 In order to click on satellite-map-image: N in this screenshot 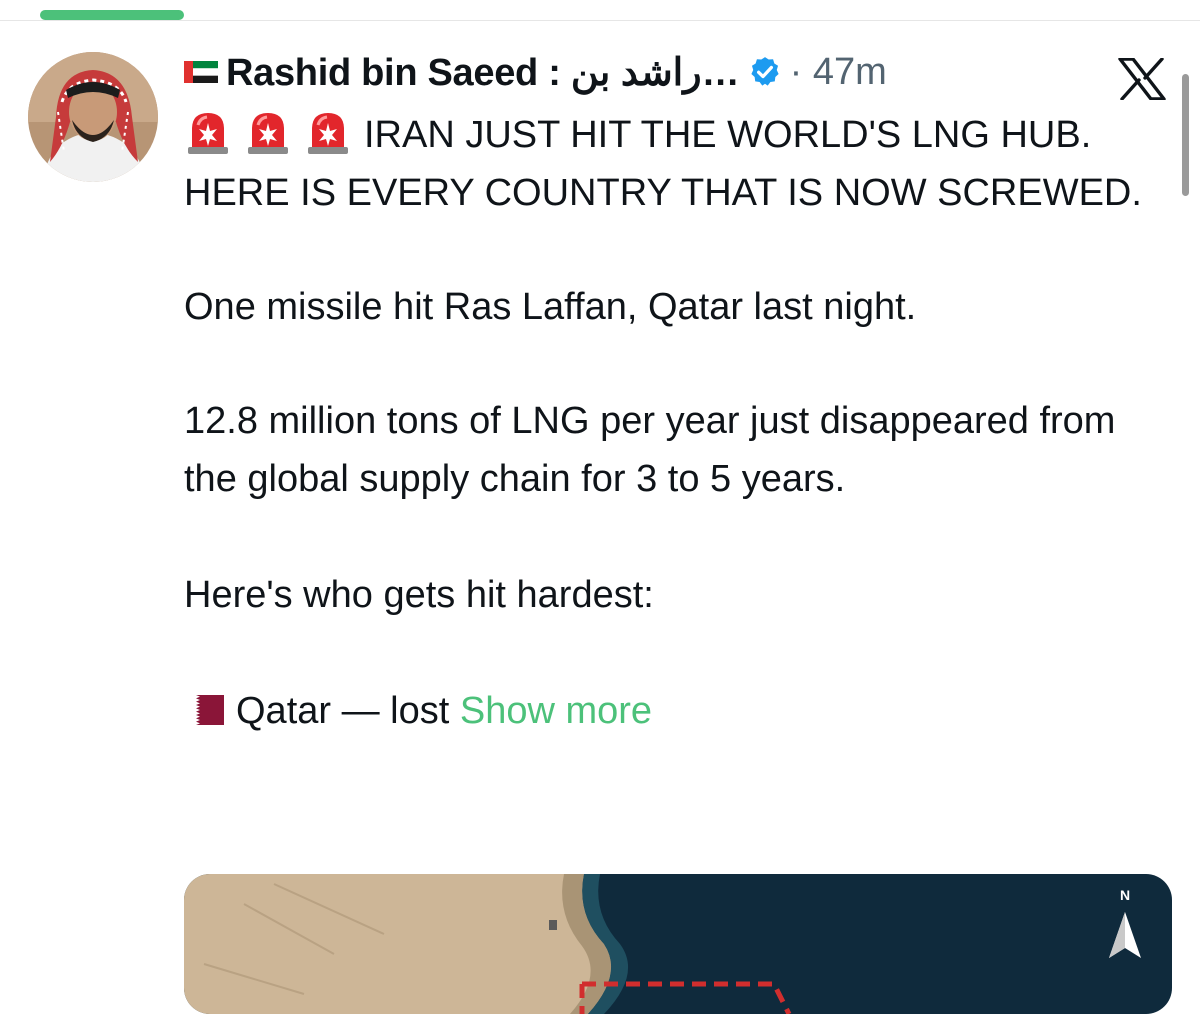, I will do `click(678, 944)`.